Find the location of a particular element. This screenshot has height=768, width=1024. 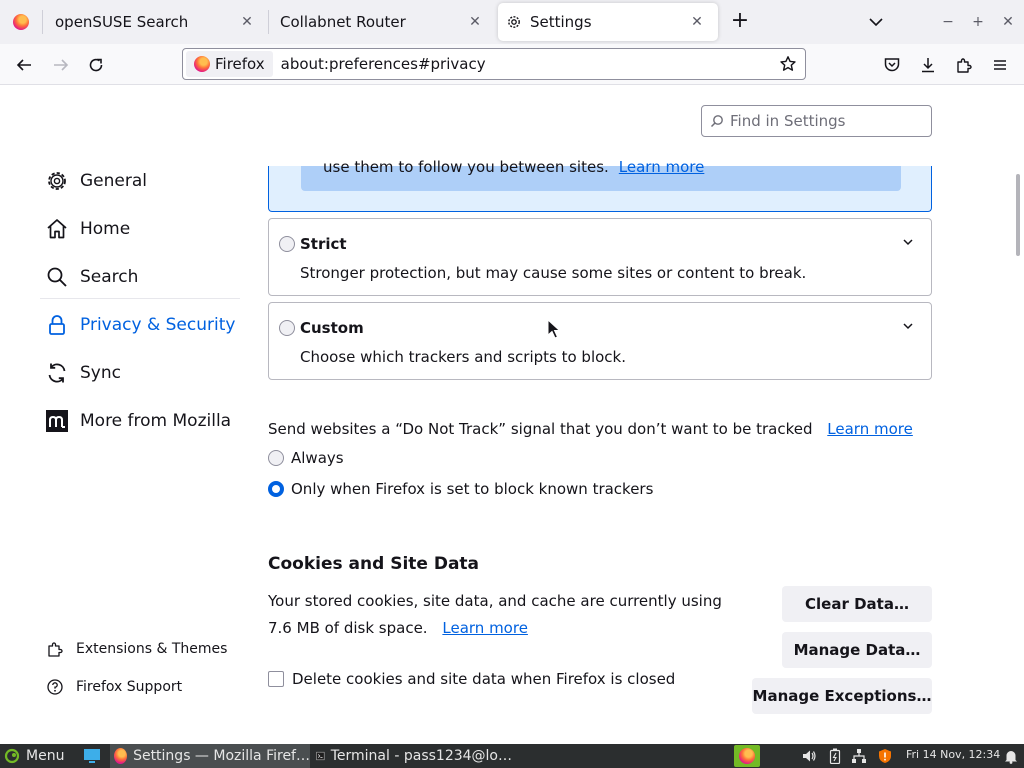

sidebar-item-general: General is located at coordinates (95, 181).